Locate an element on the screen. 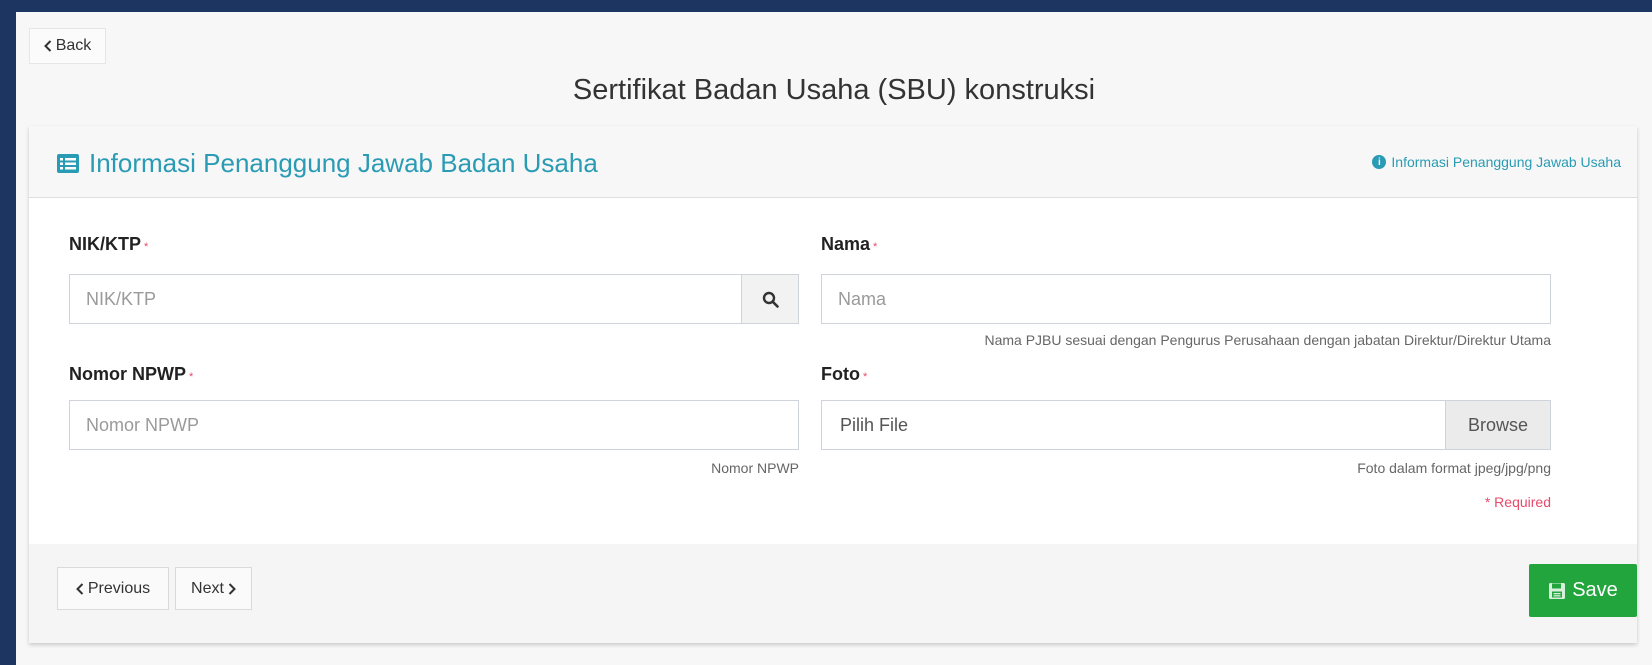 This screenshot has width=1652, height=665. info-icon: i is located at coordinates (1379, 162).